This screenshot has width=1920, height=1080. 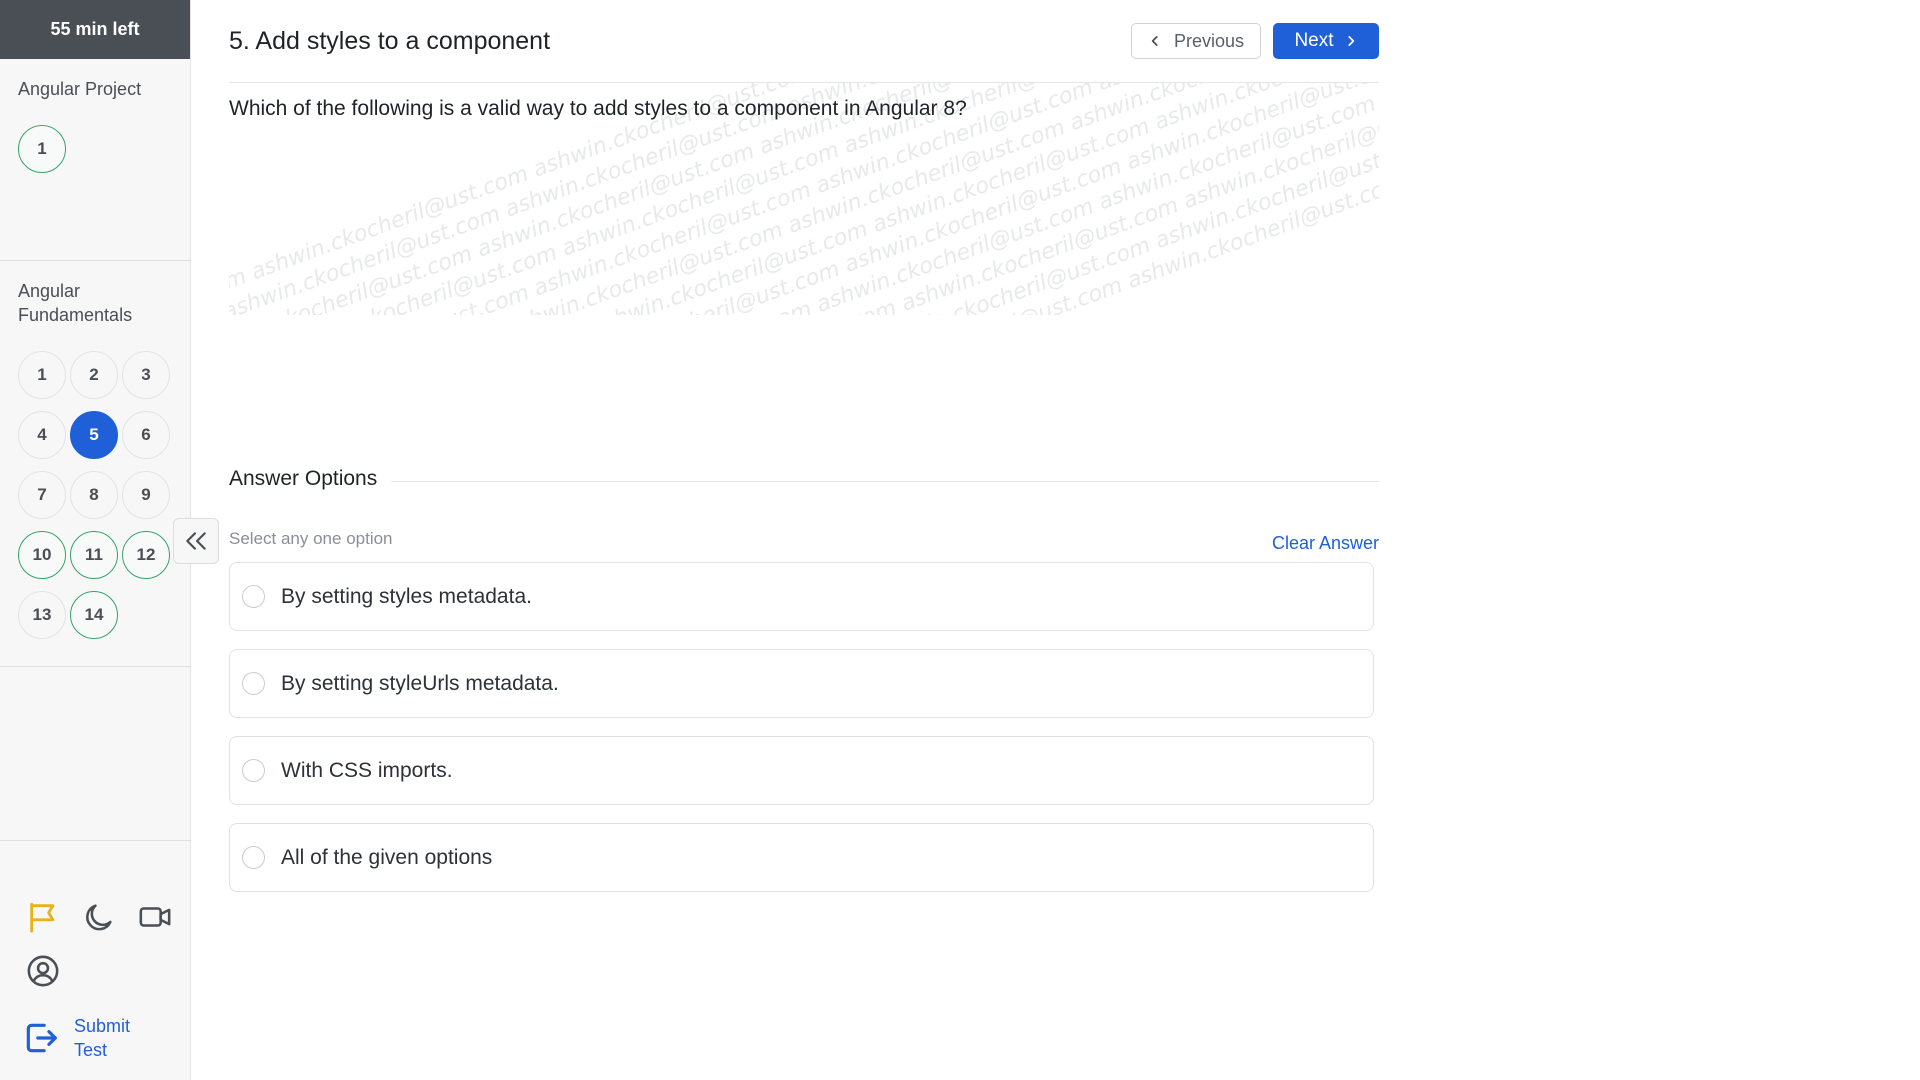 I want to click on question-nav: Previous Next, so click(x=1255, y=41).